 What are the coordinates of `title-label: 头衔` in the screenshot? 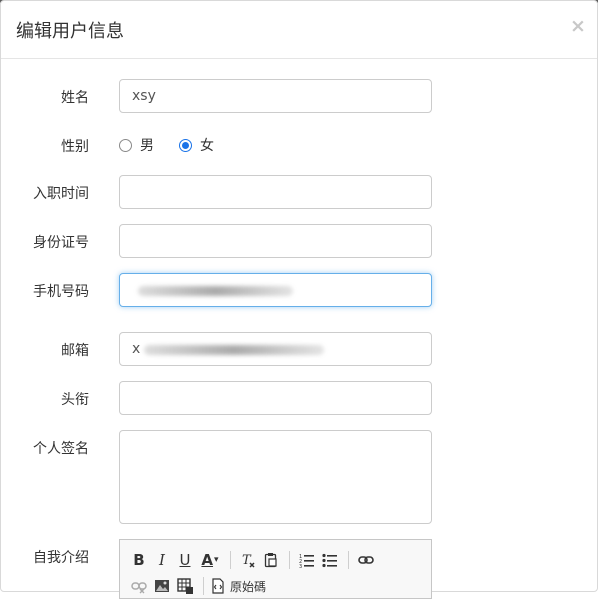 It's located at (75, 400).